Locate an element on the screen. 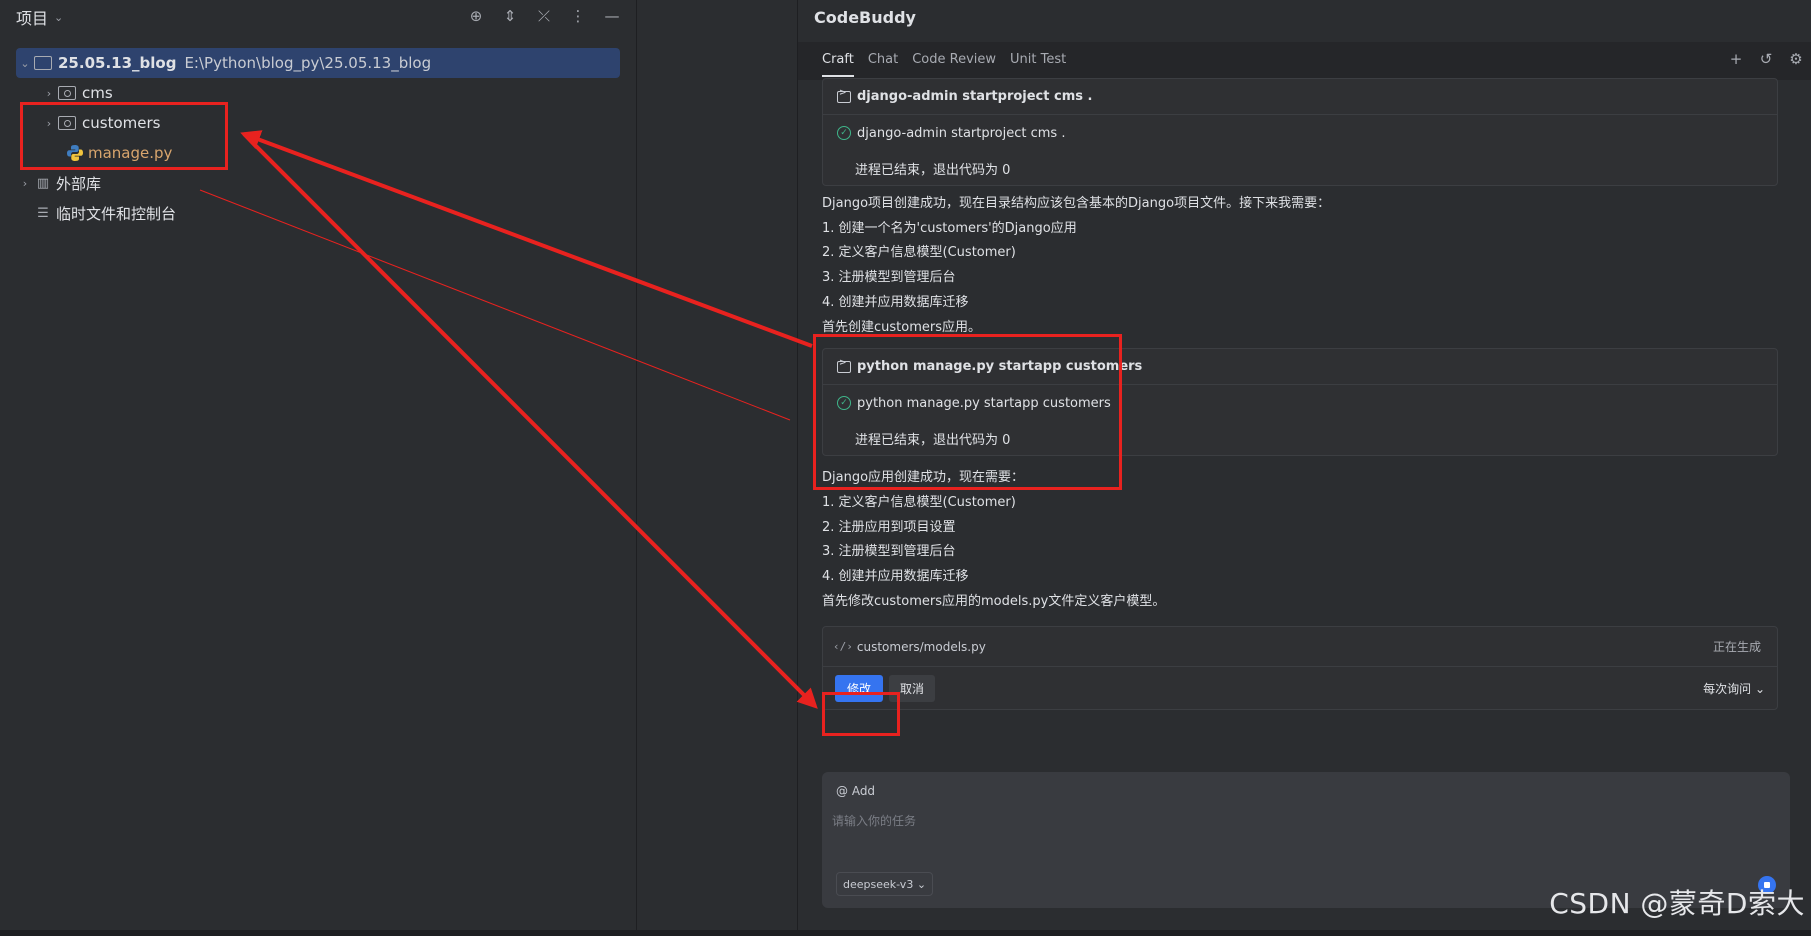 The image size is (1811, 936). tree-item-scratches: ☰ 临时文件和控制台 is located at coordinates (318, 213).